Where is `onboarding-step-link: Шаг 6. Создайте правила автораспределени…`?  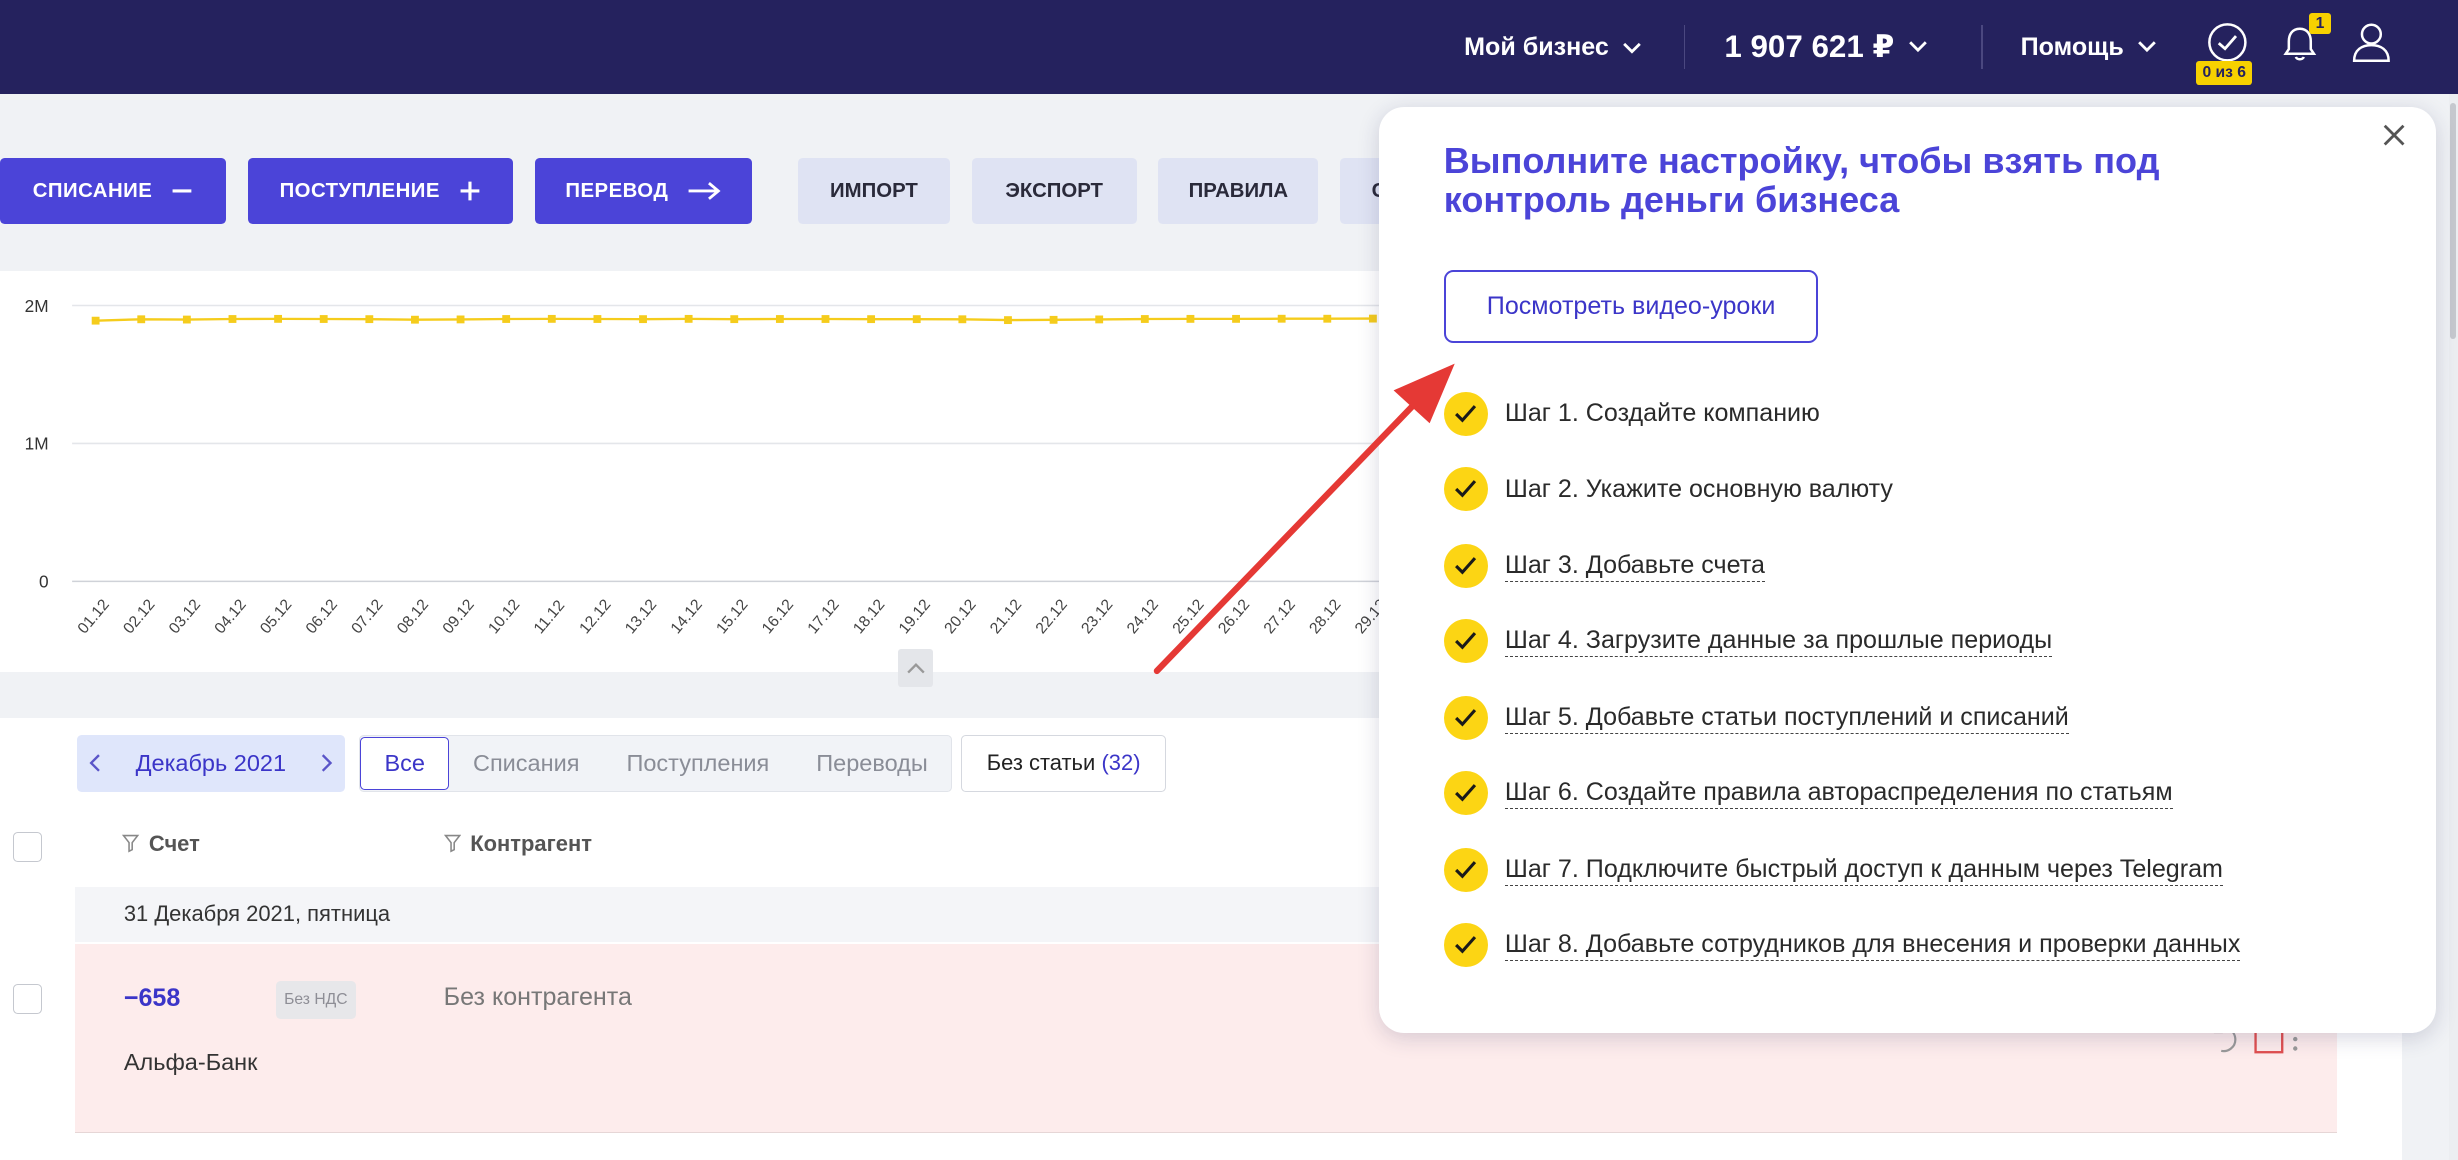
onboarding-step-link: Шаг 6. Создайте правила автораспределени… is located at coordinates (1838, 793).